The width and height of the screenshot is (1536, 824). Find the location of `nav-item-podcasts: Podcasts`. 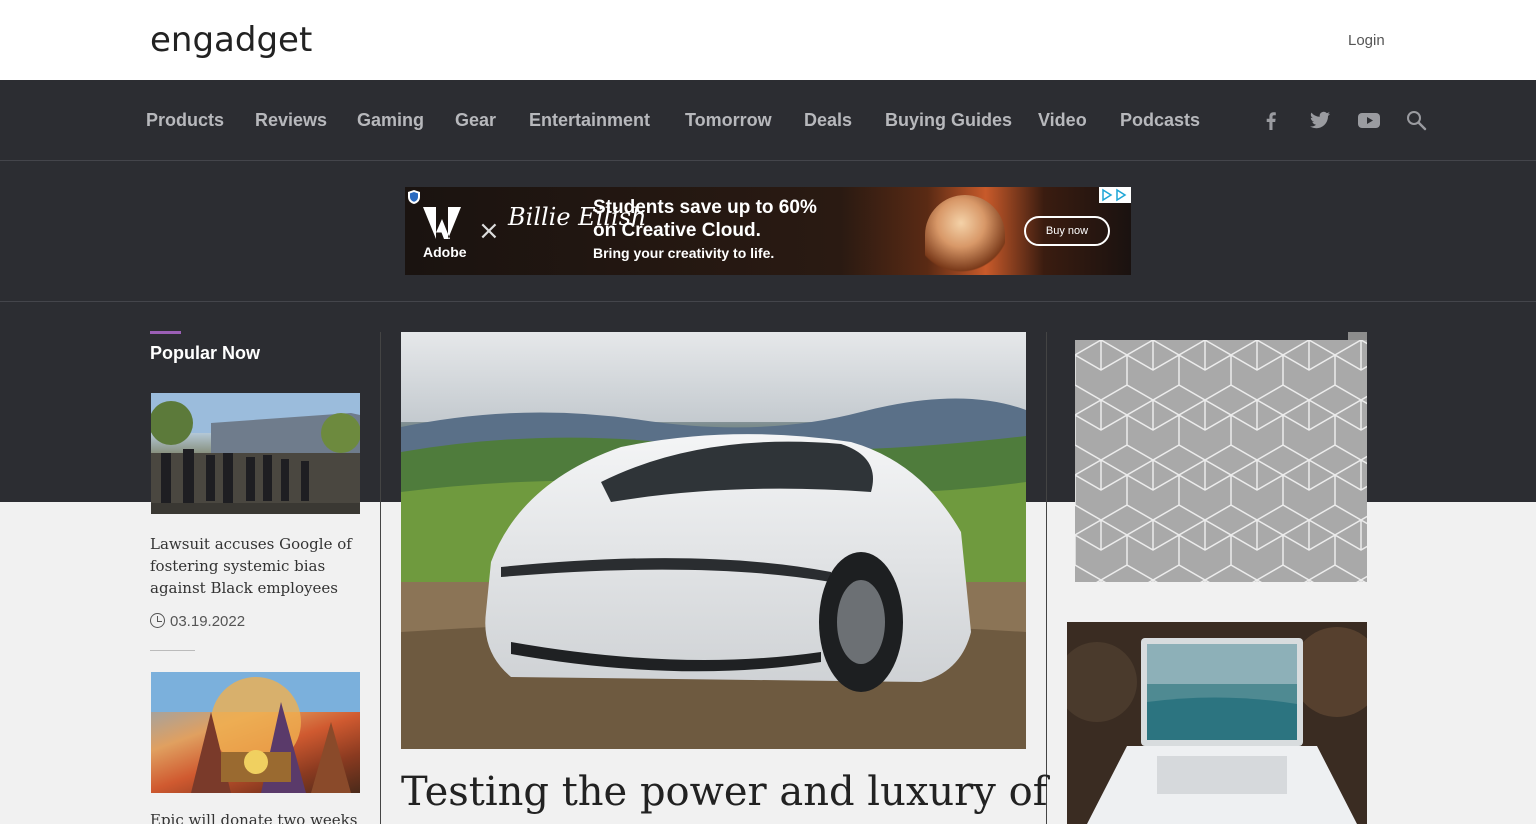

nav-item-podcasts: Podcasts is located at coordinates (1160, 120).